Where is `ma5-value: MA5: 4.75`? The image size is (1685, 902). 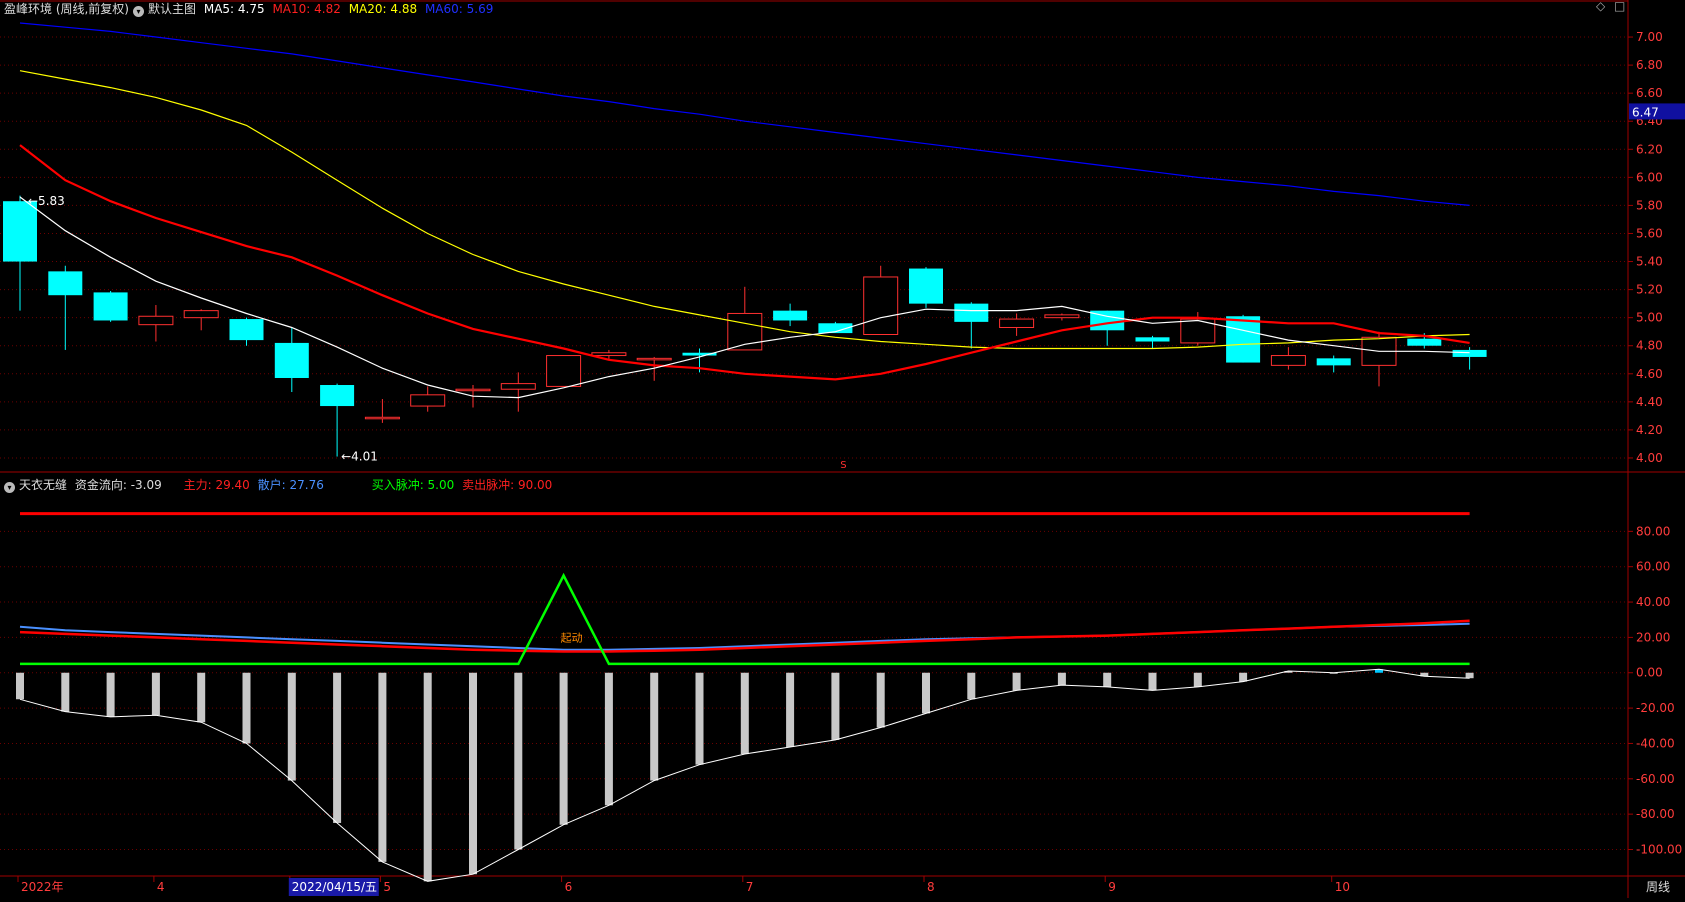 ma5-value: MA5: 4.75 is located at coordinates (234, 9).